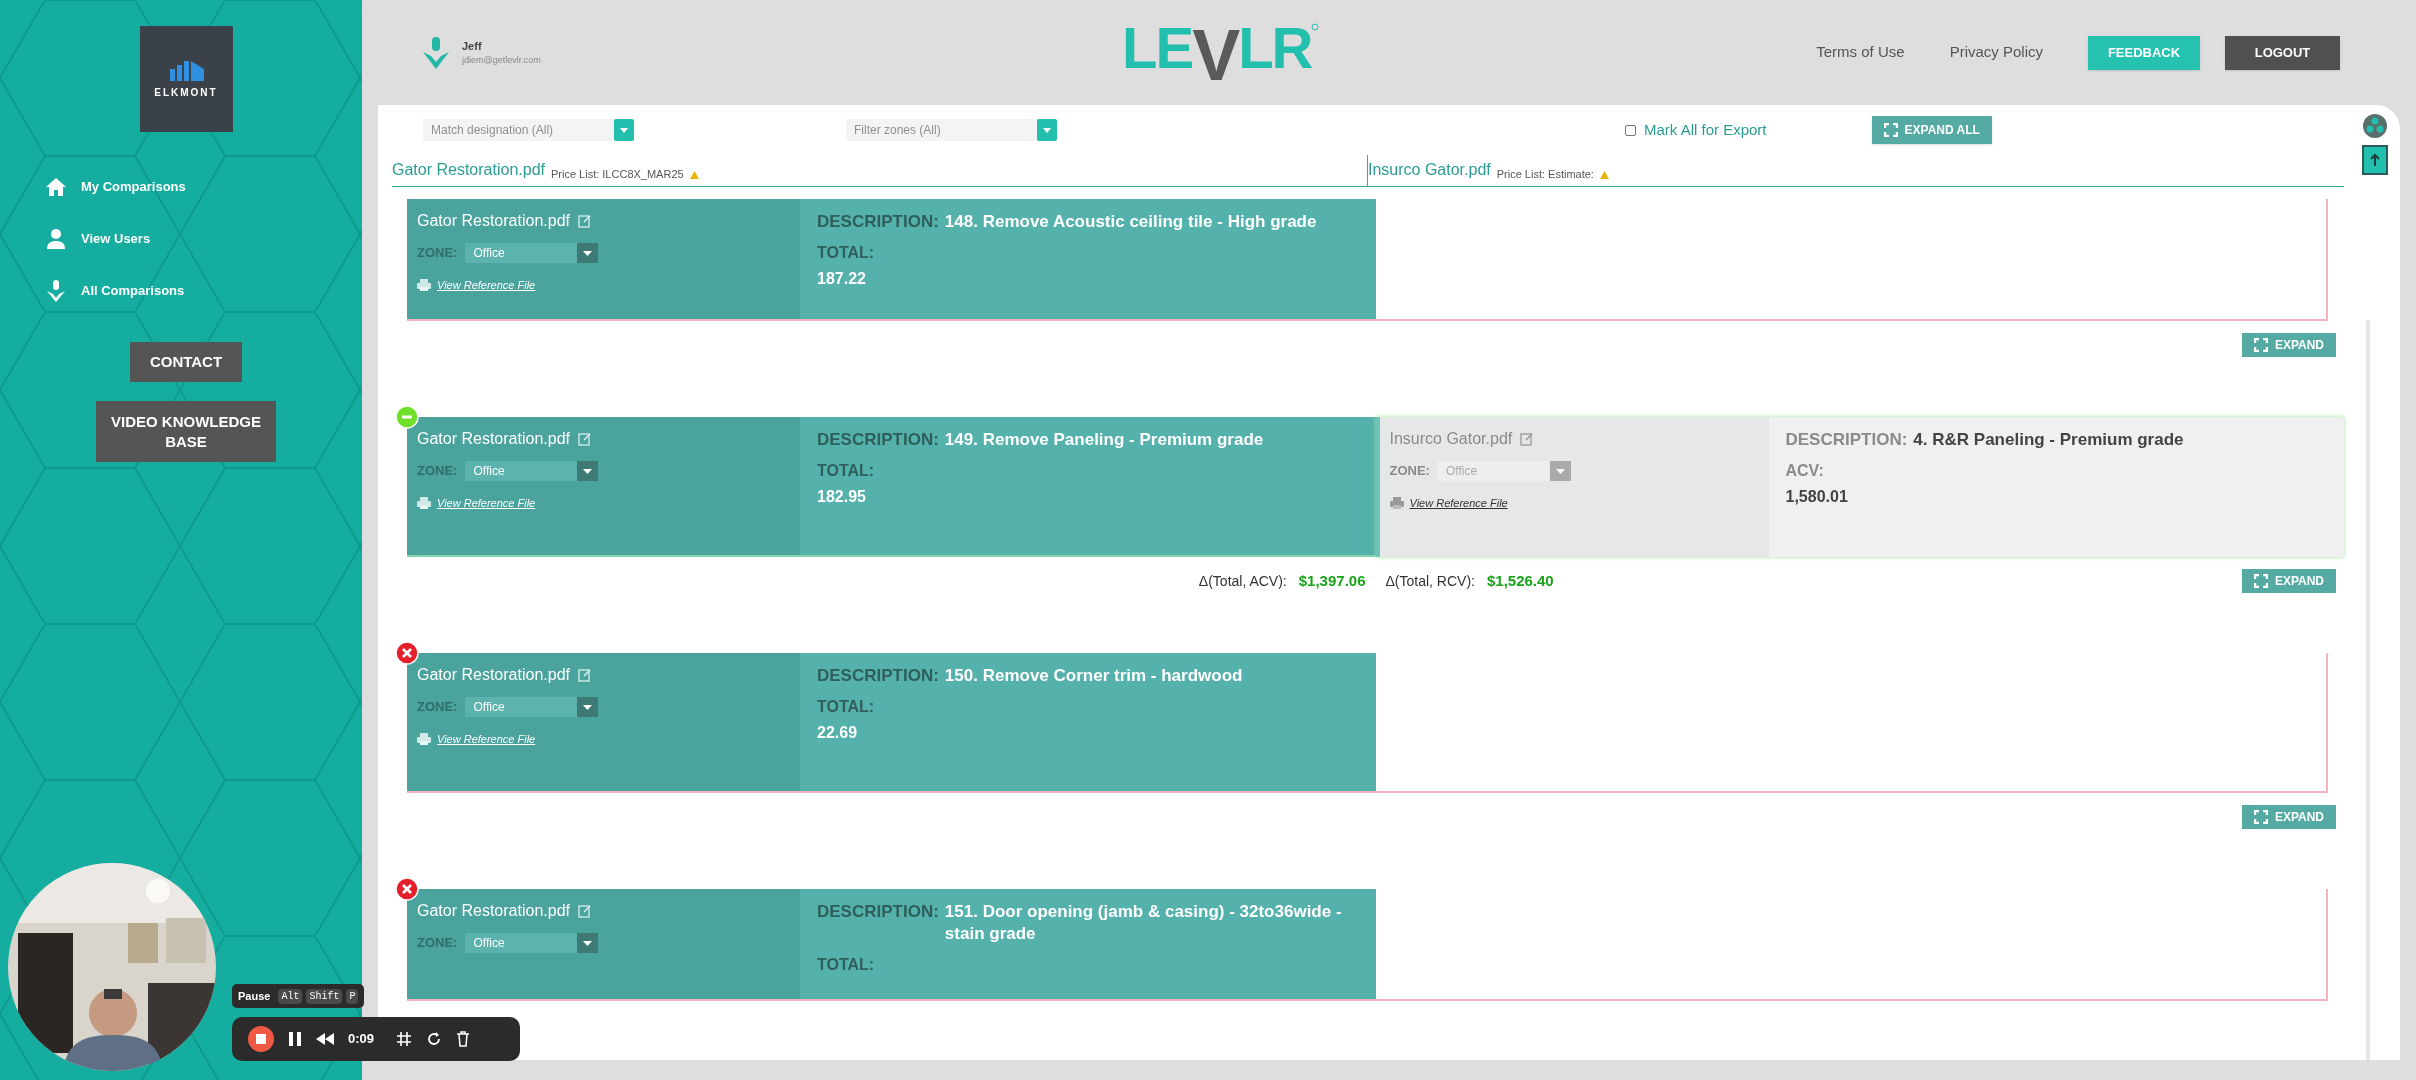  Describe the element at coordinates (186, 92) in the screenshot. I see `logo-wordmark: ELKMONT` at that location.